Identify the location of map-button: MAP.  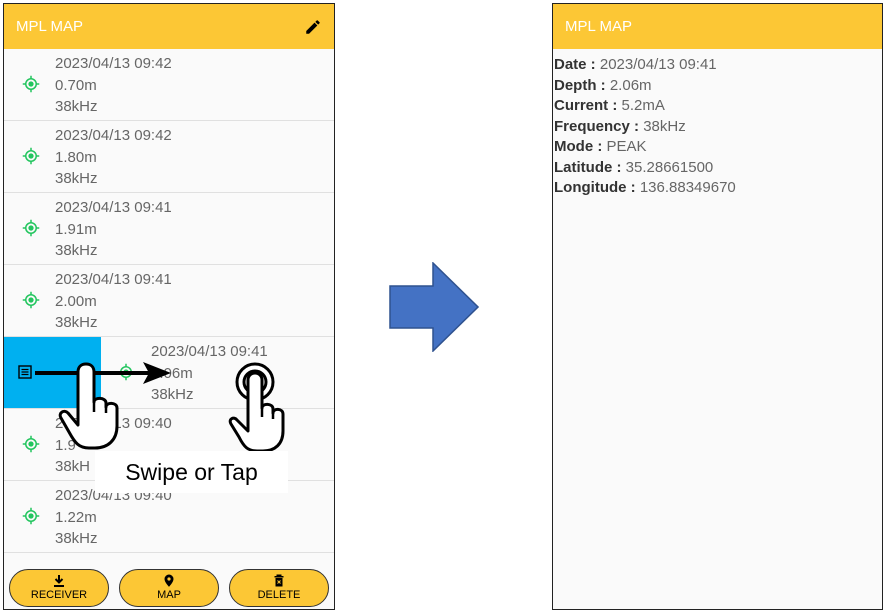
(169, 587).